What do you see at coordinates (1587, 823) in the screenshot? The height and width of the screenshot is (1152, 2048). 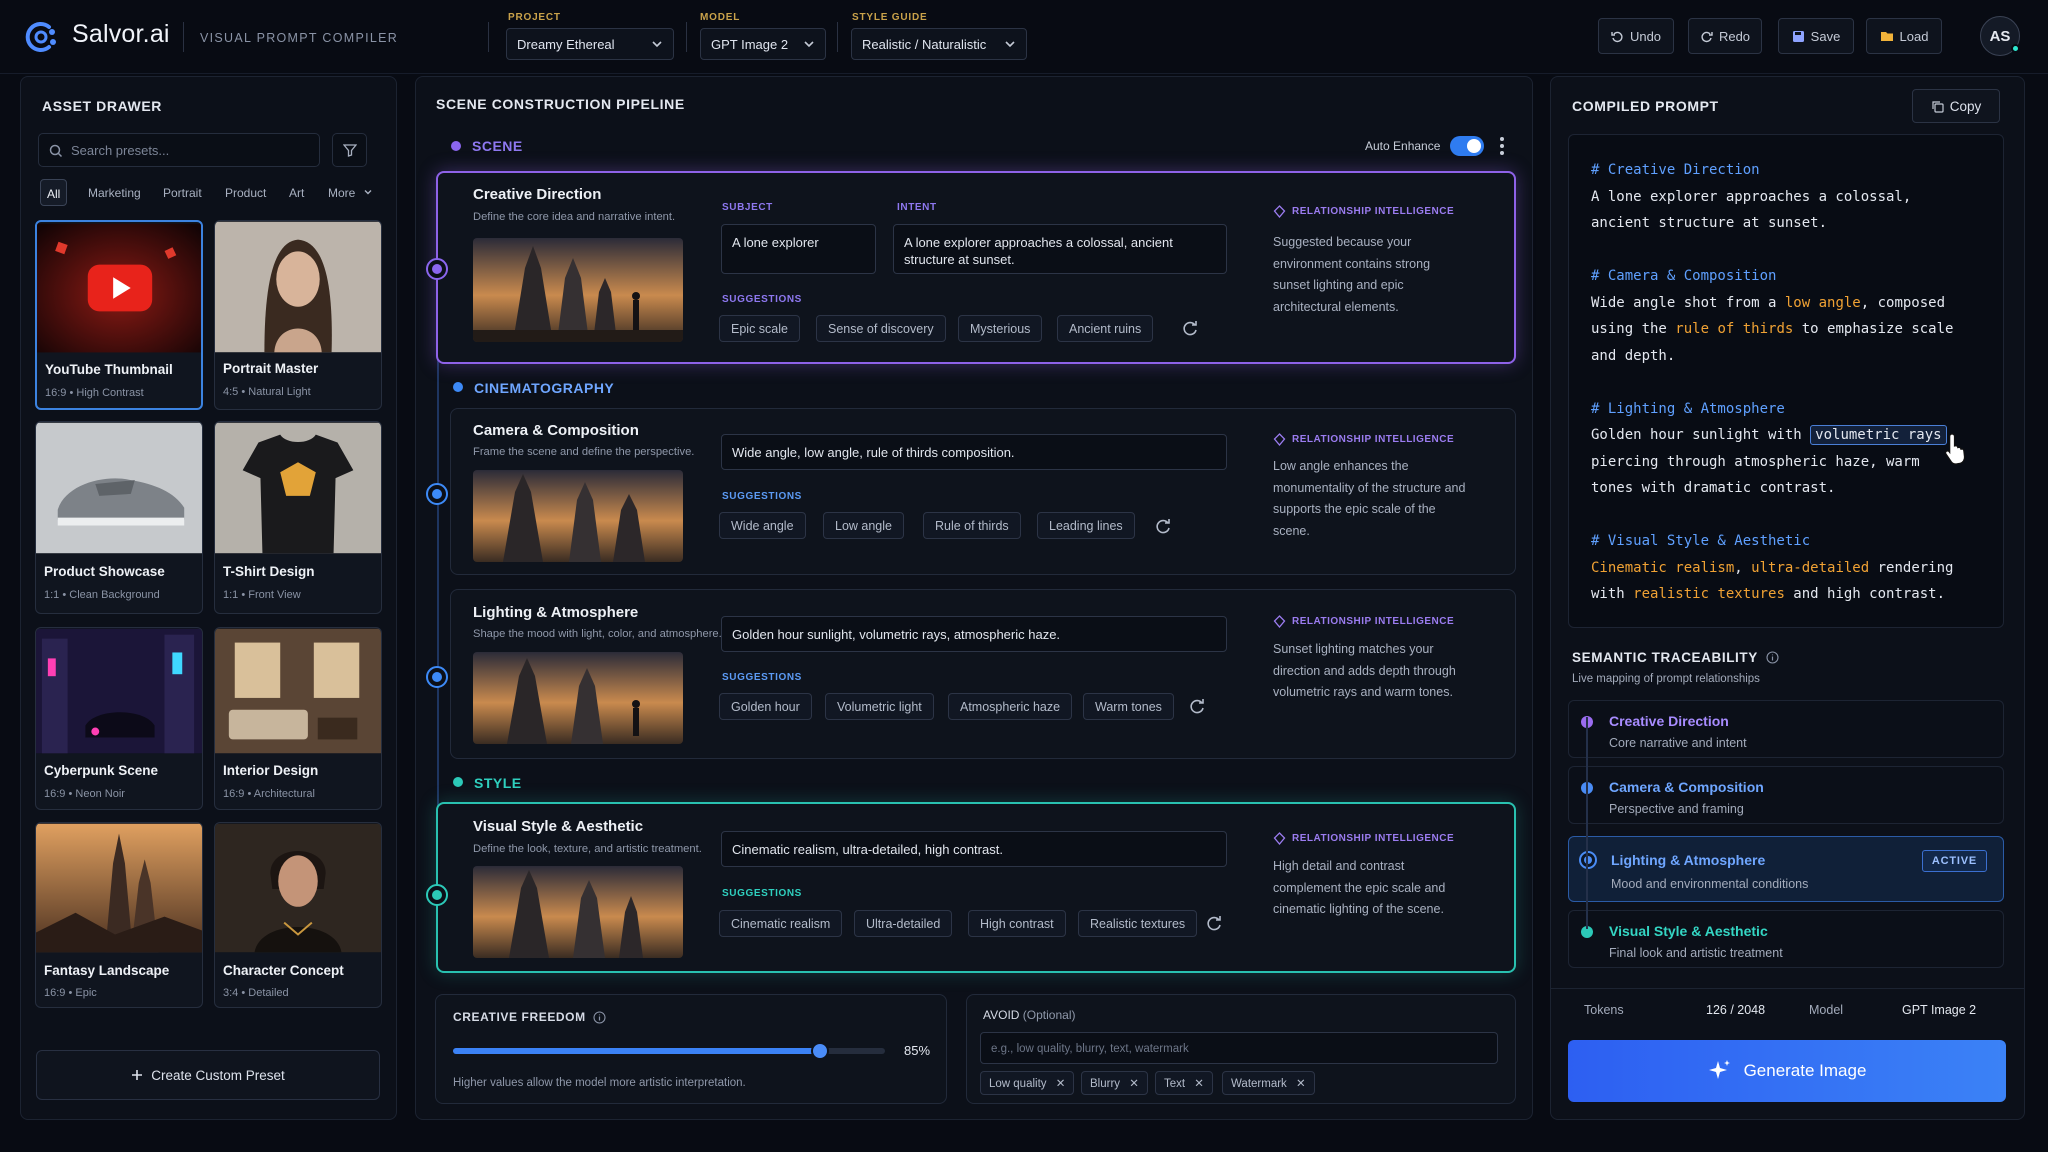 I see `trace-connector-line` at bounding box center [1587, 823].